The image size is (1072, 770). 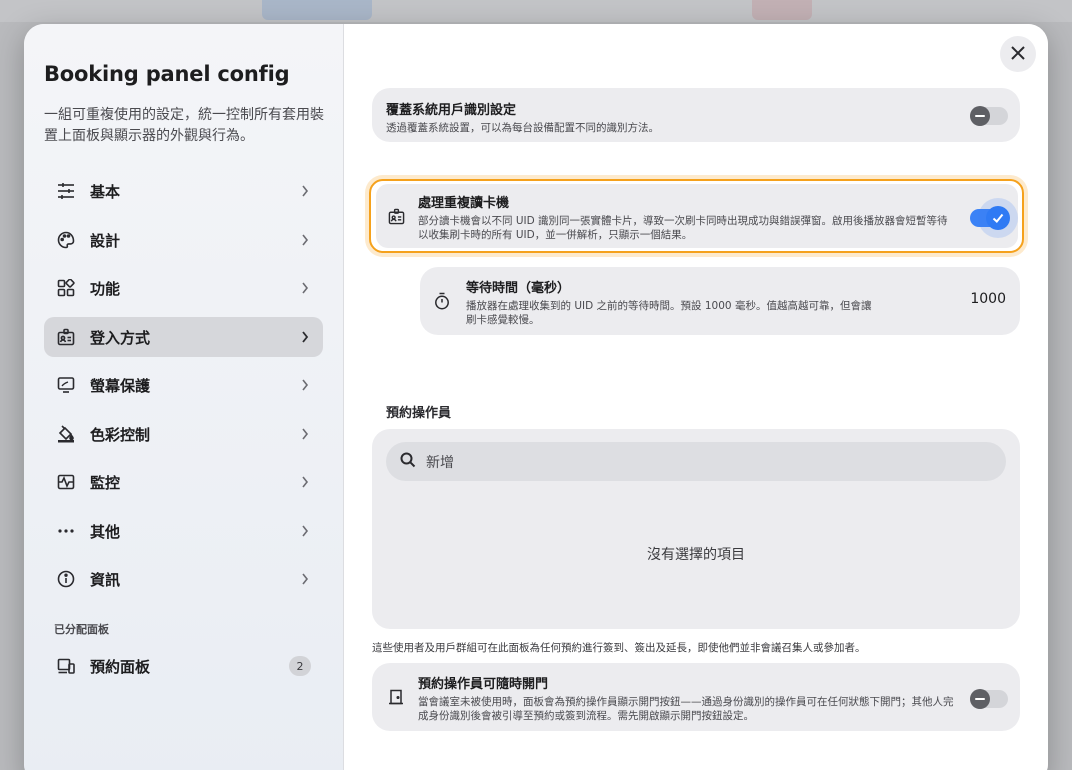 I want to click on row-description: 透過覆蓋系統設置，可以為每台設備配置不同的識別方法。, so click(x=522, y=128).